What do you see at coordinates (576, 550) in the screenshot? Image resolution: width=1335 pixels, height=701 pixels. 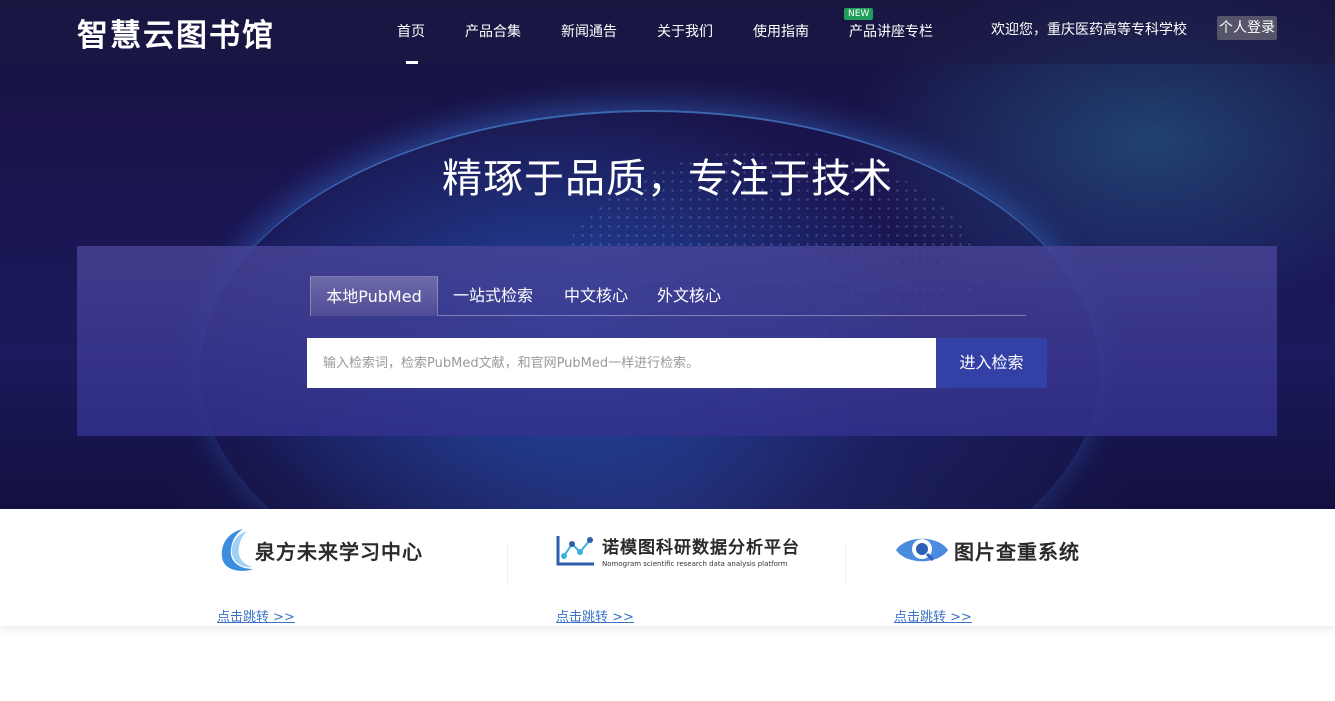 I see `nomogram-chart-icon` at bounding box center [576, 550].